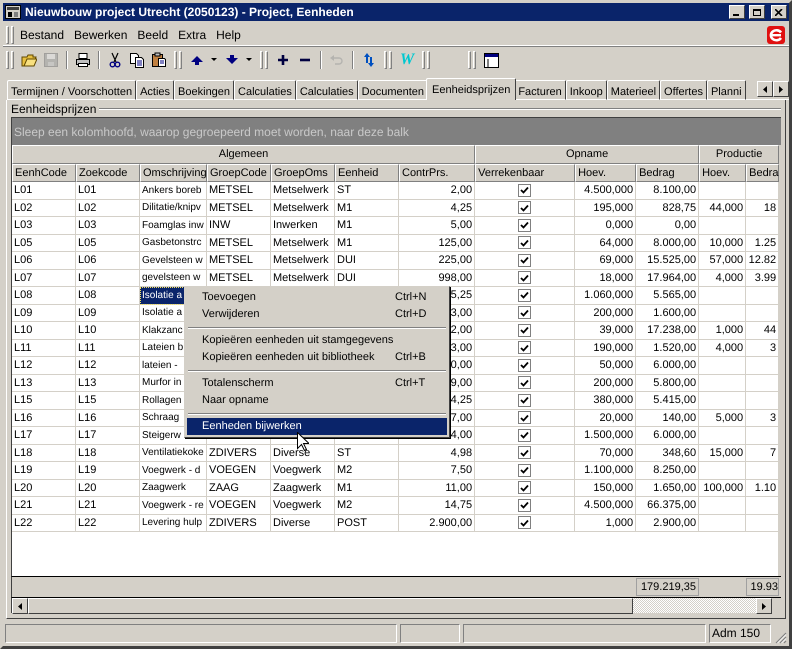 Image resolution: width=792 pixels, height=649 pixels. Describe the element at coordinates (100, 35) in the screenshot. I see `menu-item: Bewerken` at that location.